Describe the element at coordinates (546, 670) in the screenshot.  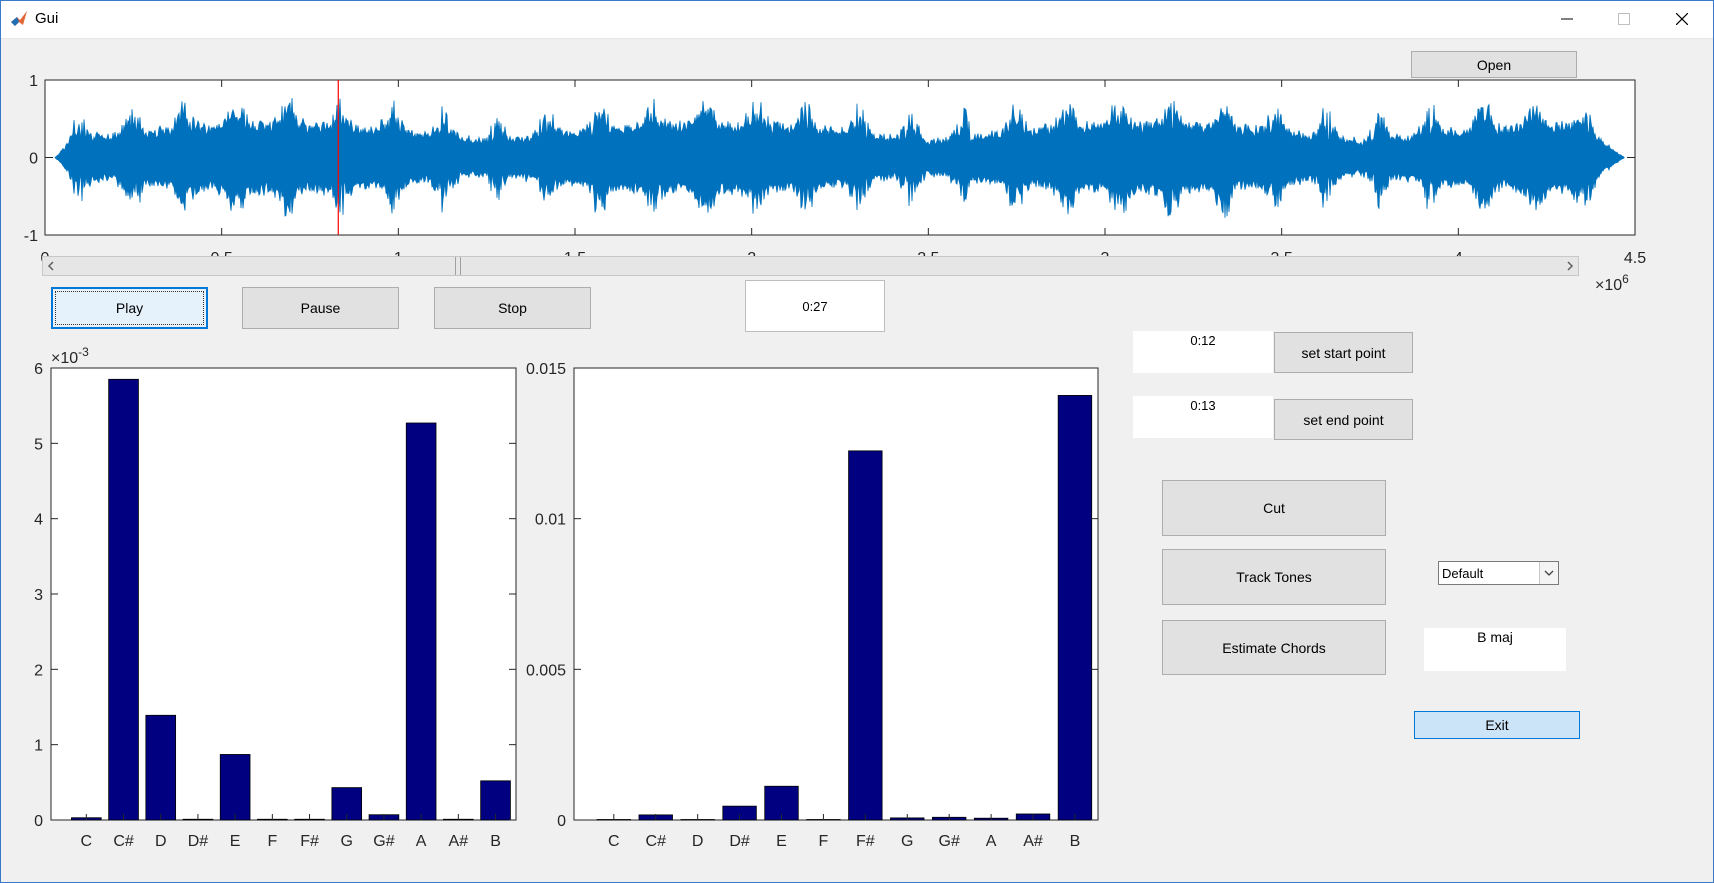
I see `y-tick-label: 0.005` at that location.